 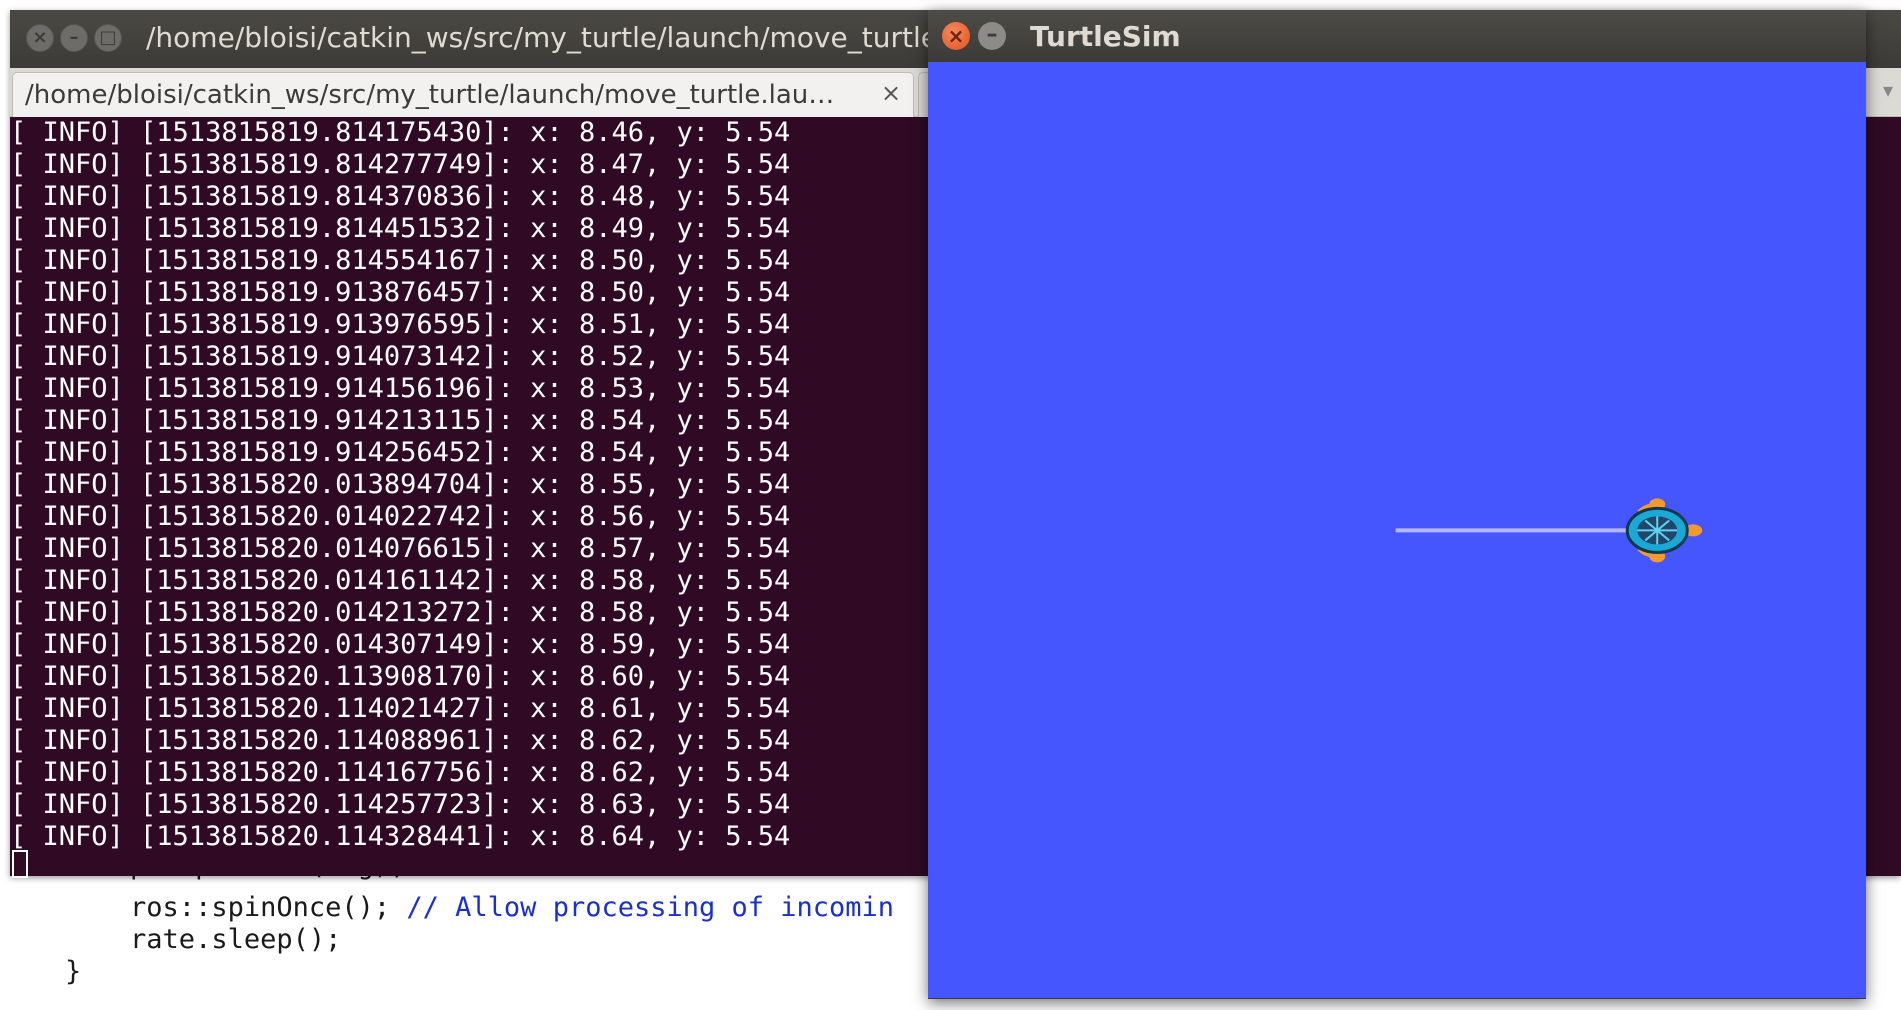 What do you see at coordinates (956, 36) in the screenshot?
I see `turtlesim-close-button: ×` at bounding box center [956, 36].